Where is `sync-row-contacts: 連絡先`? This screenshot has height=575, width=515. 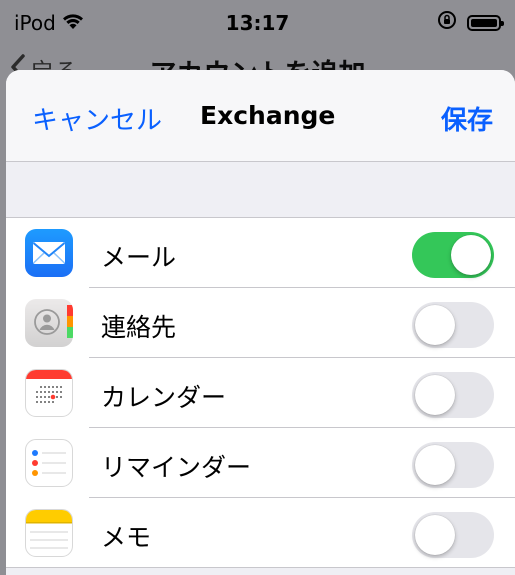
sync-row-contacts: 連絡先 is located at coordinates (260, 323).